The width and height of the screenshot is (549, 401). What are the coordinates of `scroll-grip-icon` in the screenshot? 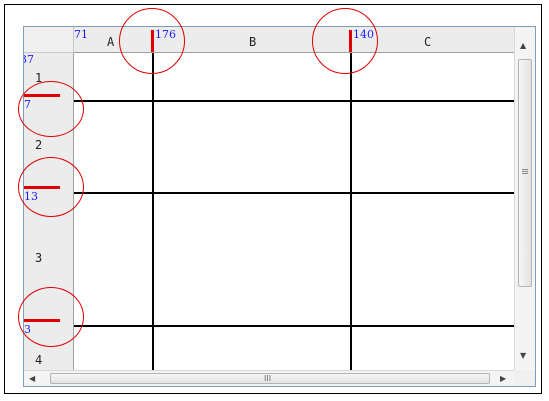 It's located at (525, 169).